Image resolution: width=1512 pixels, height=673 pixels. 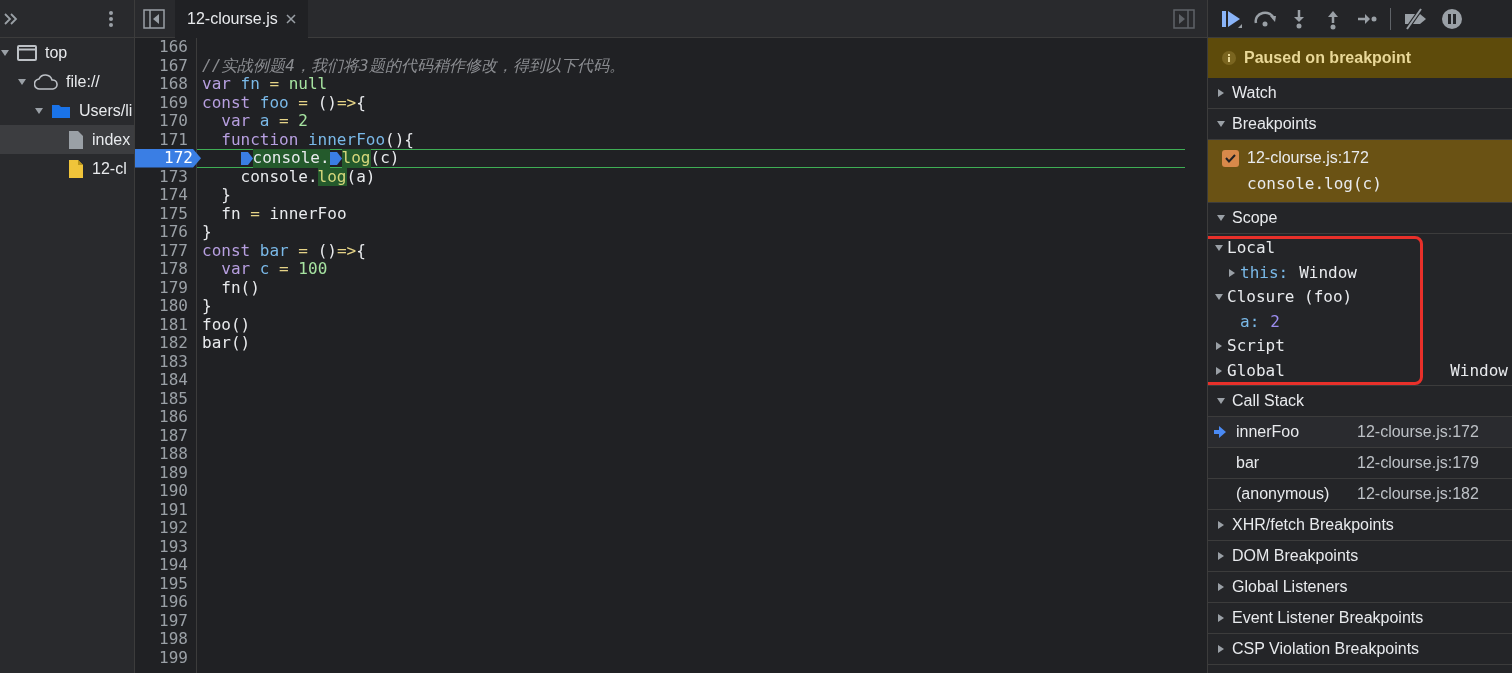 I want to click on line-number: 182, so click(x=165, y=343).